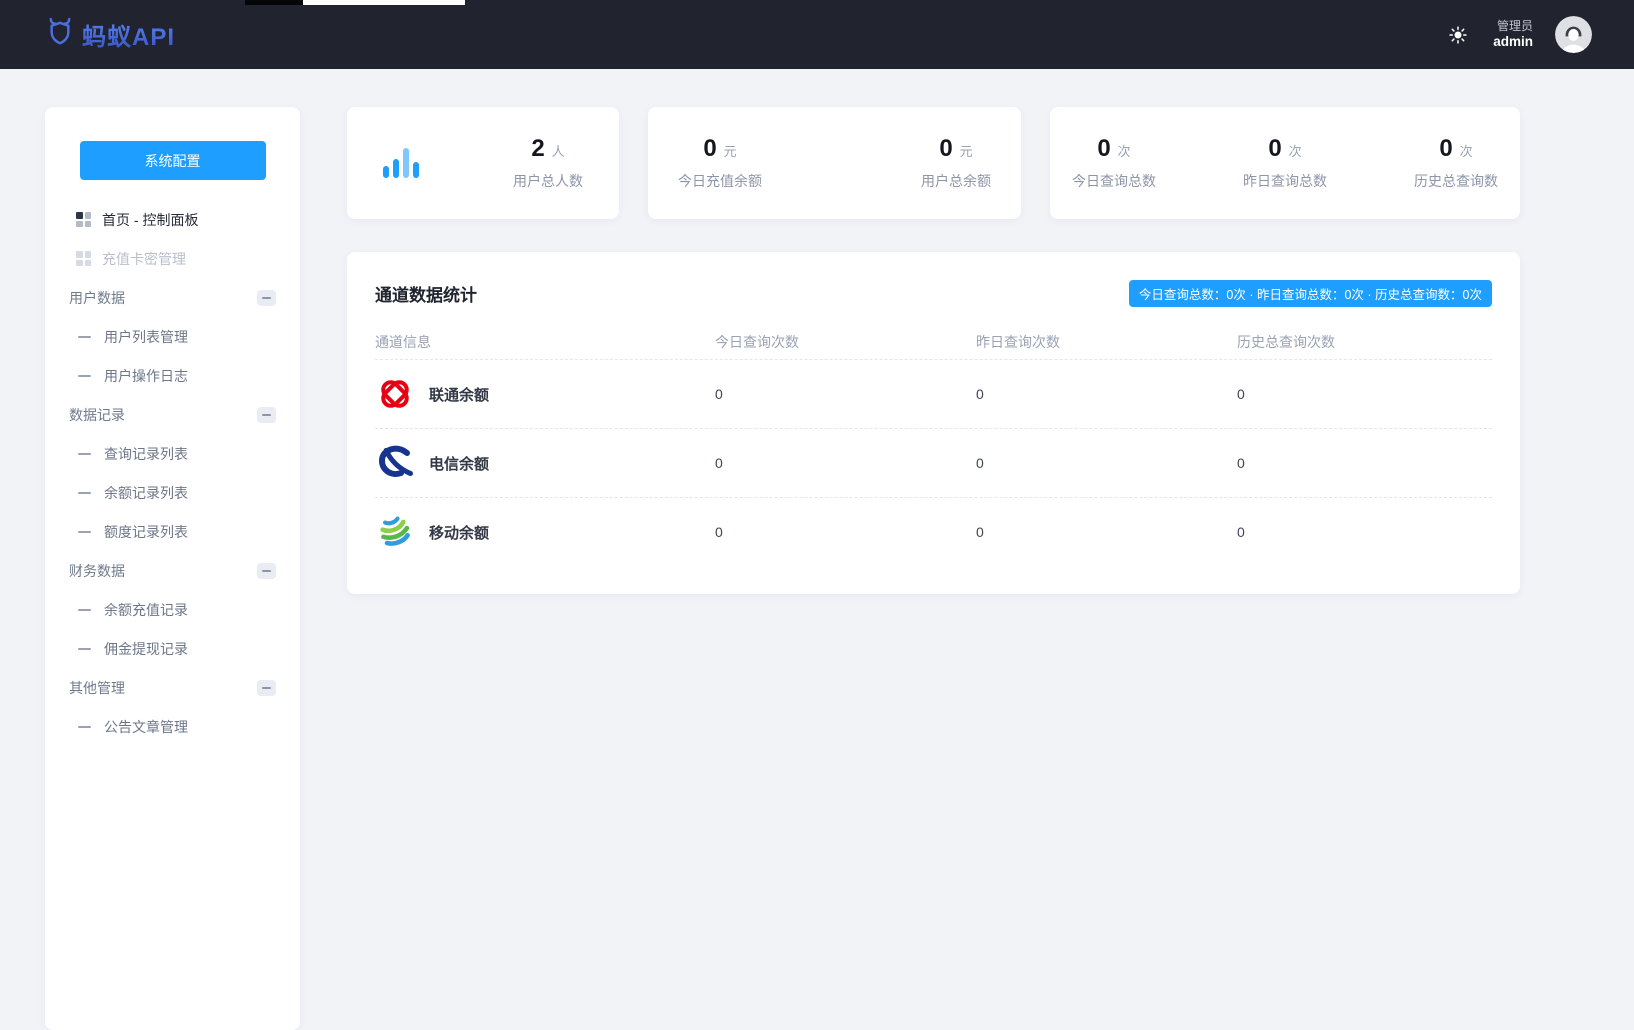  What do you see at coordinates (757, 342) in the screenshot?
I see `col-header-today: 今日查询次数` at bounding box center [757, 342].